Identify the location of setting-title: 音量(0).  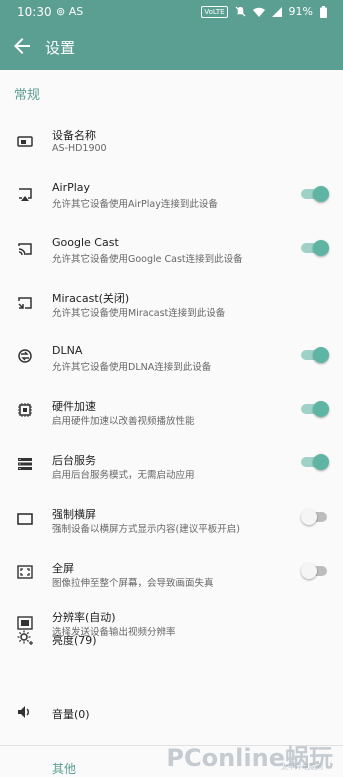
(71, 714).